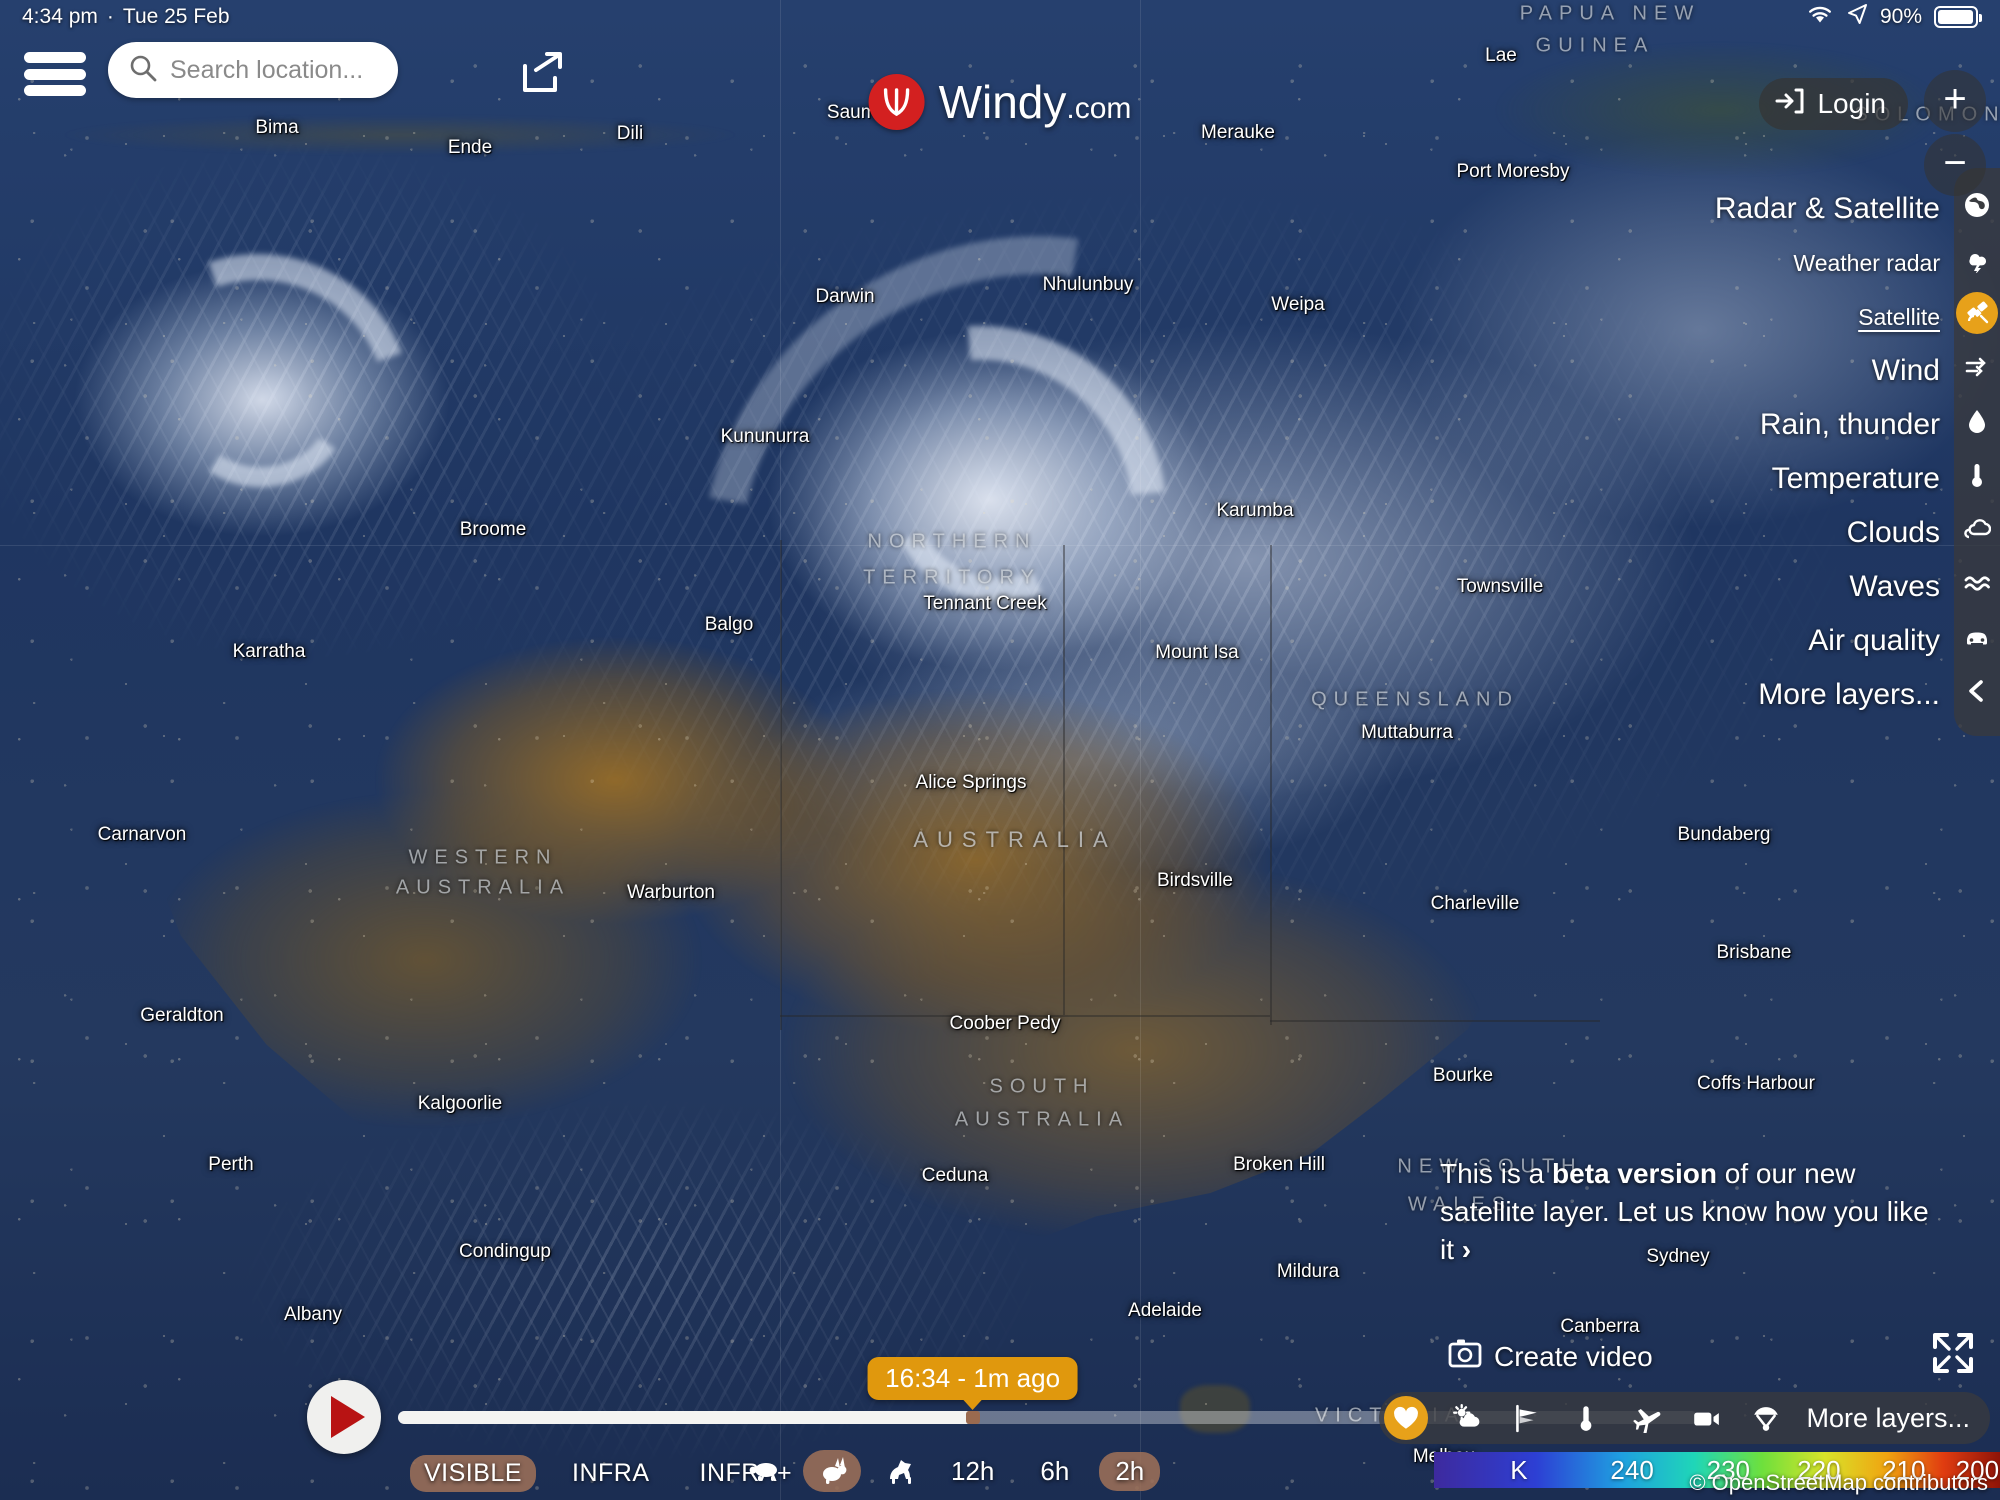  What do you see at coordinates (1646, 1418) in the screenshot?
I see `airplane-icon` at bounding box center [1646, 1418].